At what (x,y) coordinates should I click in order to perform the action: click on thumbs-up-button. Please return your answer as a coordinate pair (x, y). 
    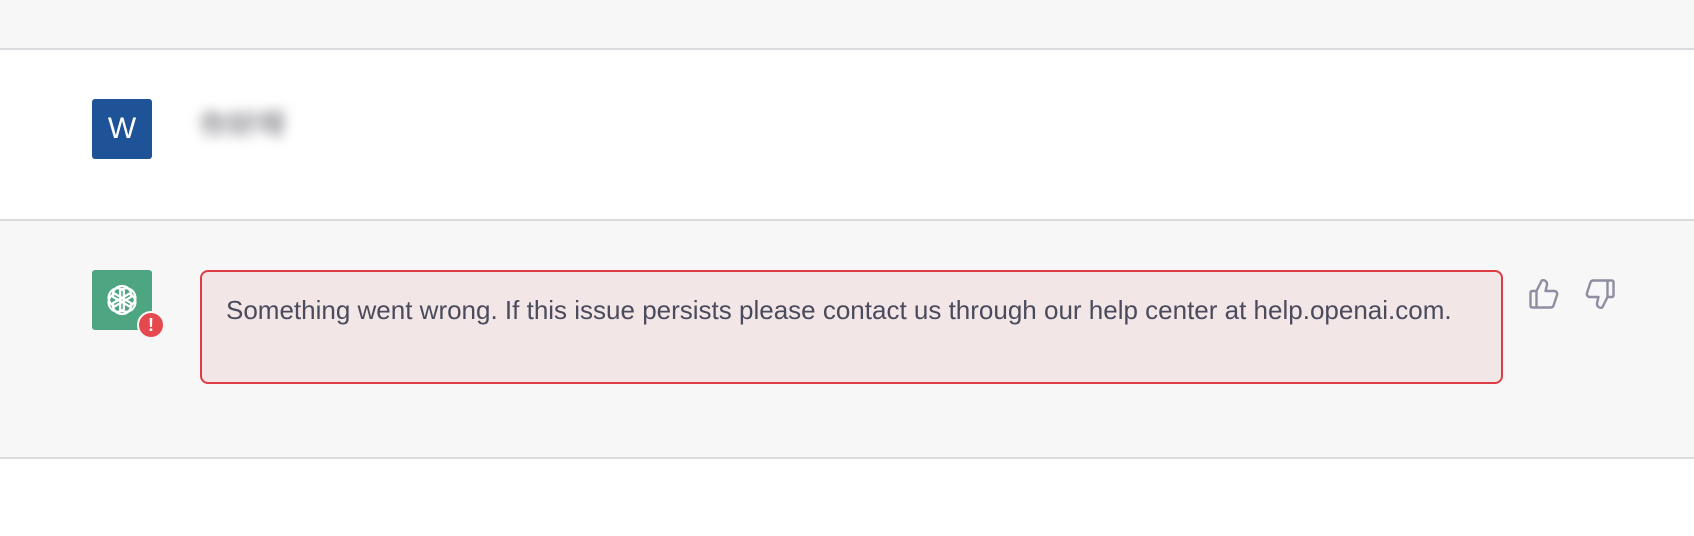
    Looking at the image, I should click on (1544, 294).